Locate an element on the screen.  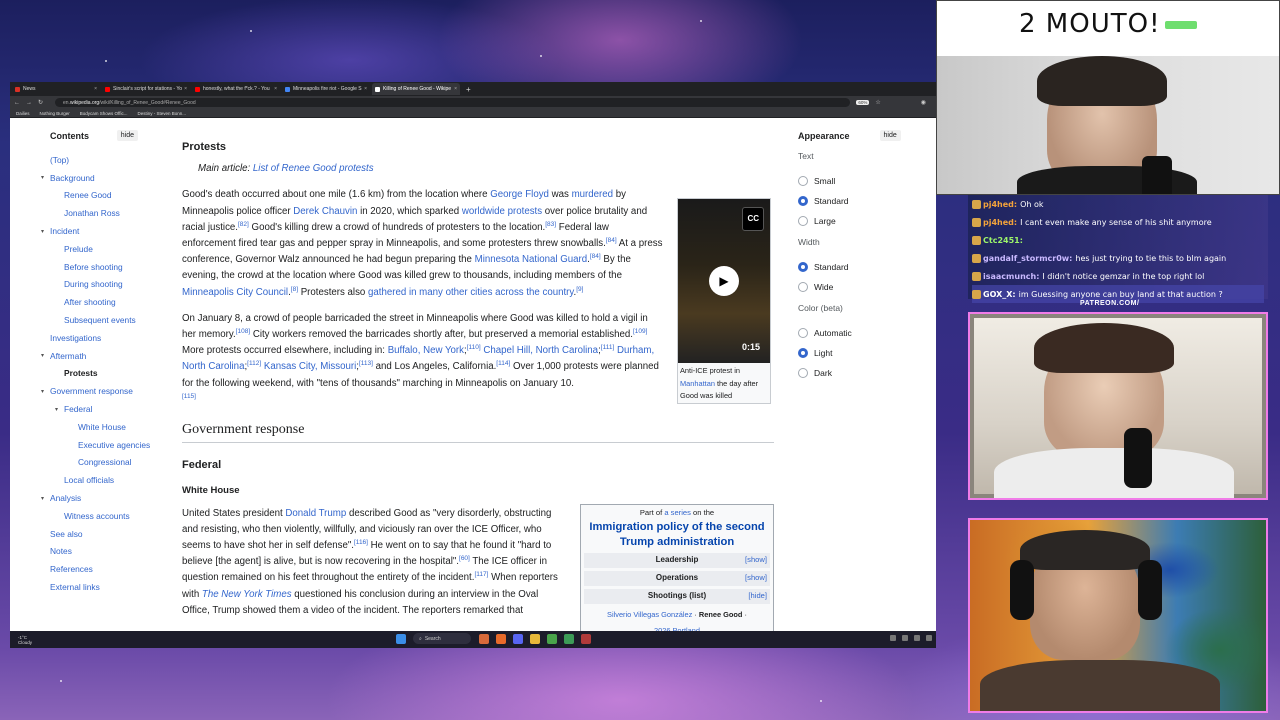
infobox-toggle: [hide] is located at coordinates (757, 596).